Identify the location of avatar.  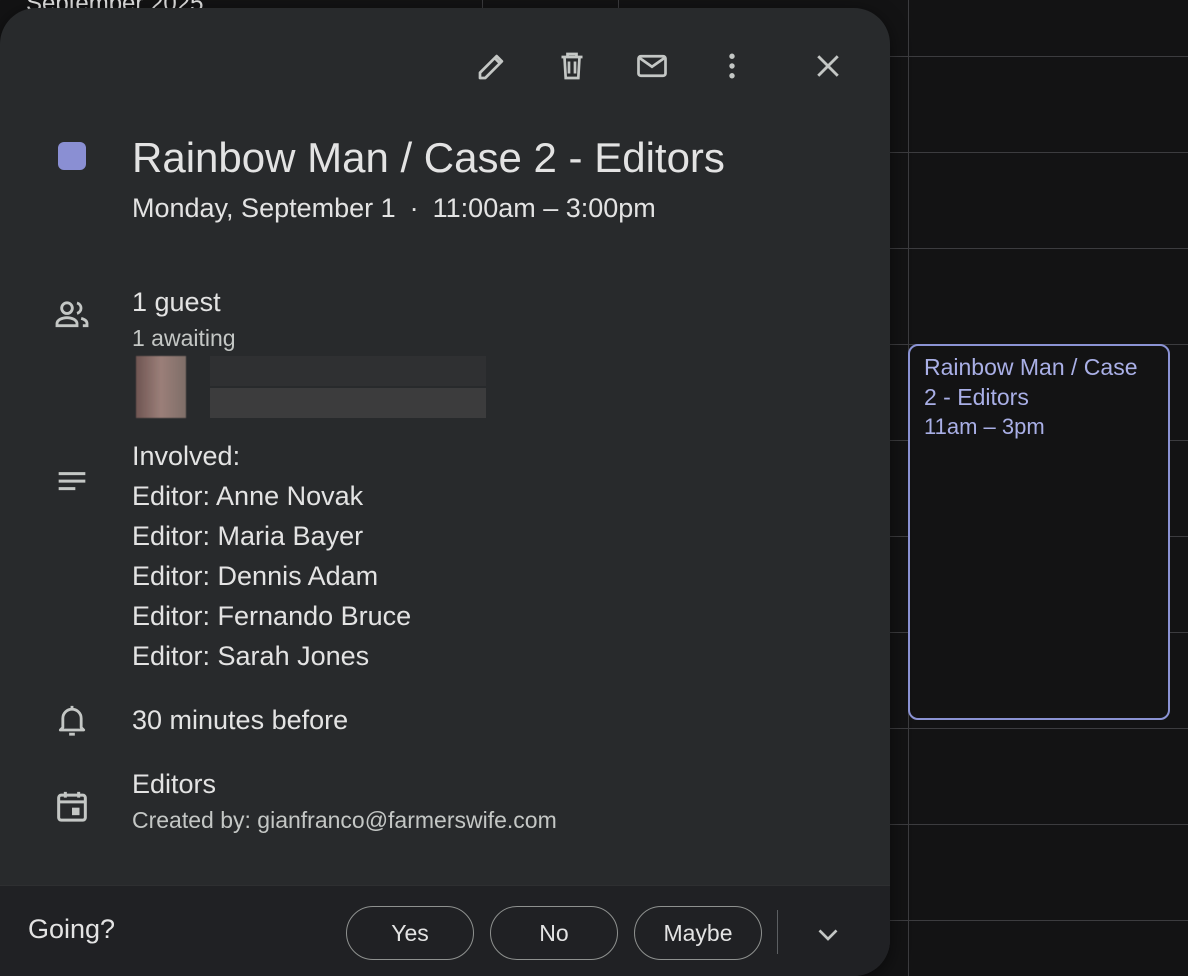
(161, 387).